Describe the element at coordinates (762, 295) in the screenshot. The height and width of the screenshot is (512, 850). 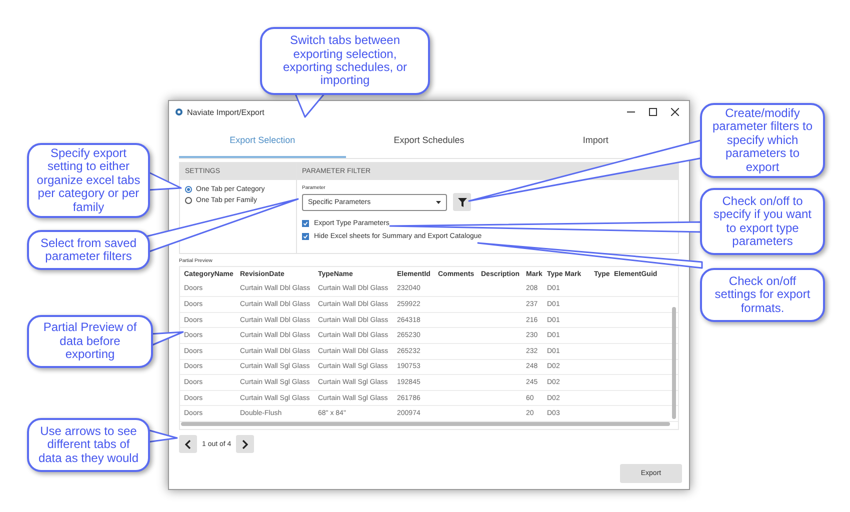
I see `callout: Check on/off settings for export formats.` at that location.